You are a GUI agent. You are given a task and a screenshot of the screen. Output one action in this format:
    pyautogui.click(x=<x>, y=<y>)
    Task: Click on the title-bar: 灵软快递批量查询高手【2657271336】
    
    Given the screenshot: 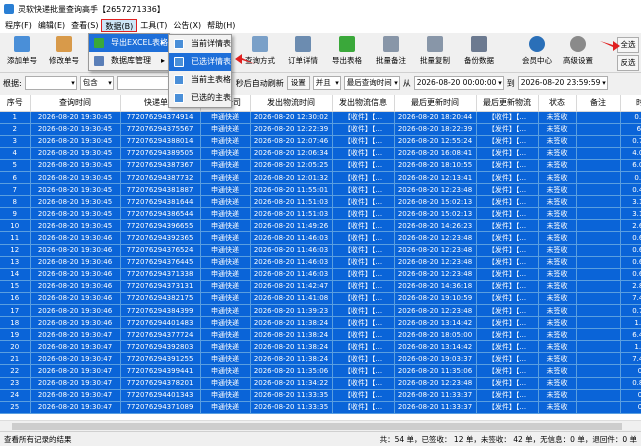 What is the action you would take?
    pyautogui.click(x=320, y=9)
    